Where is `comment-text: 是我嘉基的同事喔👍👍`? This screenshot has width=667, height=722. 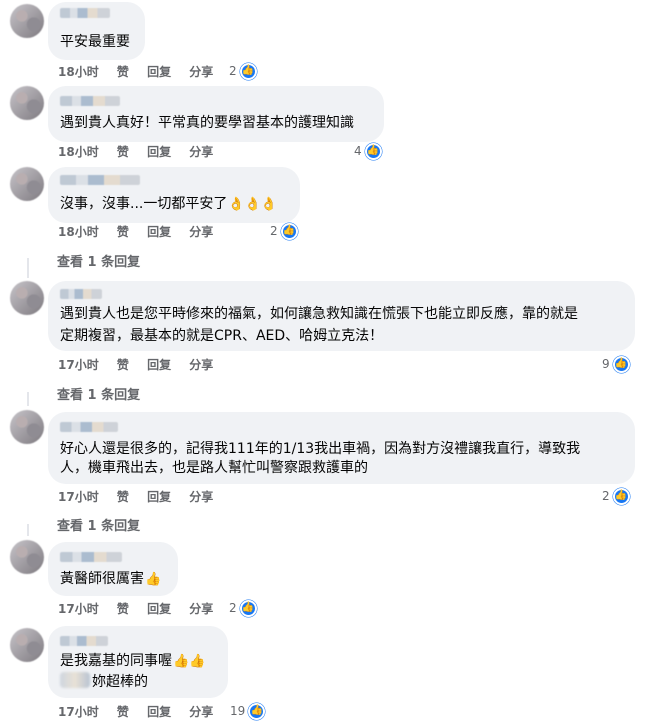 comment-text: 是我嘉基的同事喔👍👍 is located at coordinates (132, 661).